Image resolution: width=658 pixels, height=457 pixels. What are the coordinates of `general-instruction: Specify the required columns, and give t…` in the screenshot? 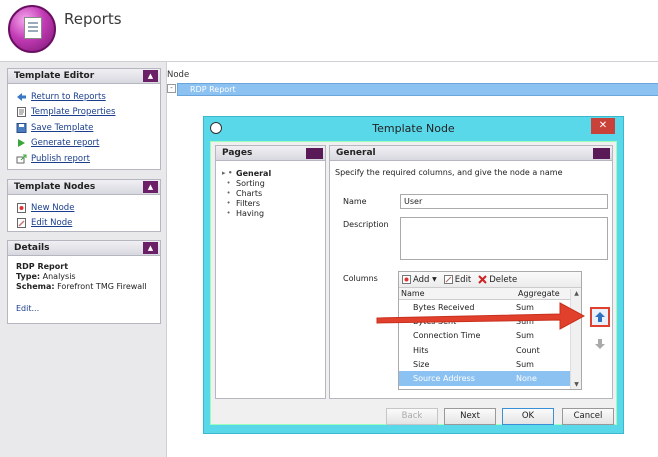 It's located at (449, 172).